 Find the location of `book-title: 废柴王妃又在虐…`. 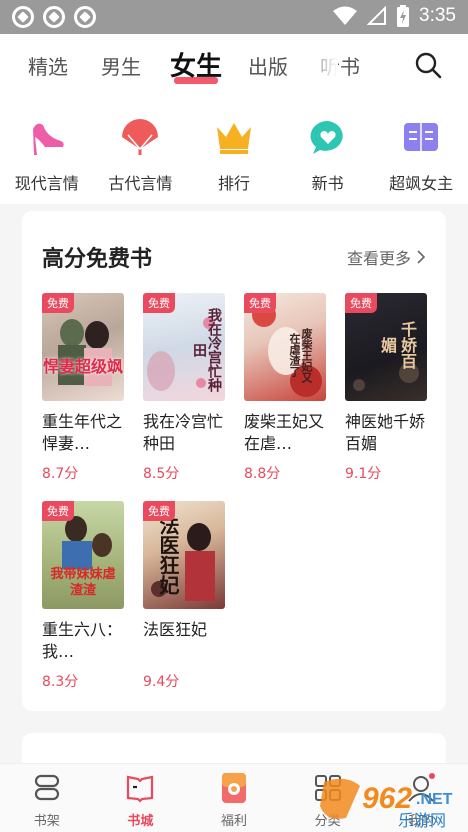

book-title: 废柴王妃又在虐… is located at coordinates (284, 432).